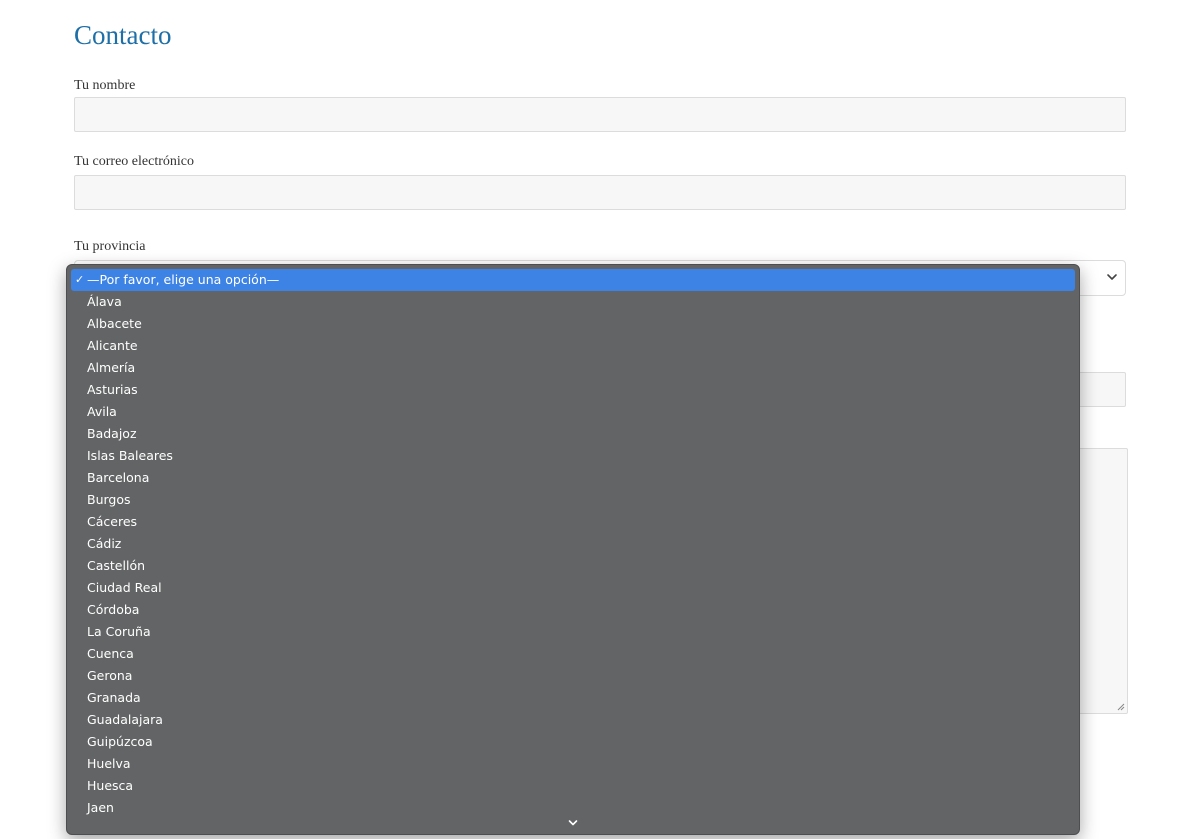  I want to click on option-placeholder: ✓ —Por favor, elige una opción—, so click(573, 280).